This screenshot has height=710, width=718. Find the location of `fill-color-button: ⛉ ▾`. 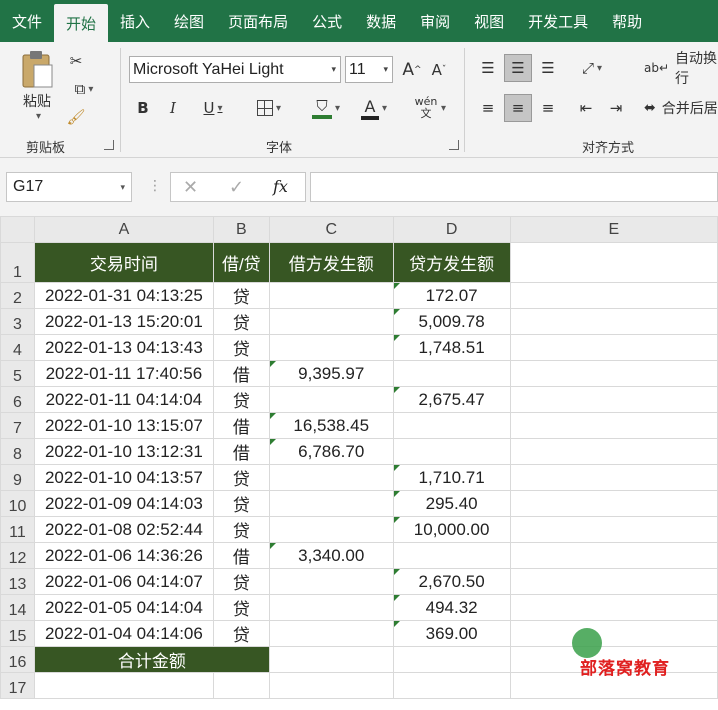

fill-color-button: ⛉ ▾ is located at coordinates (326, 108).